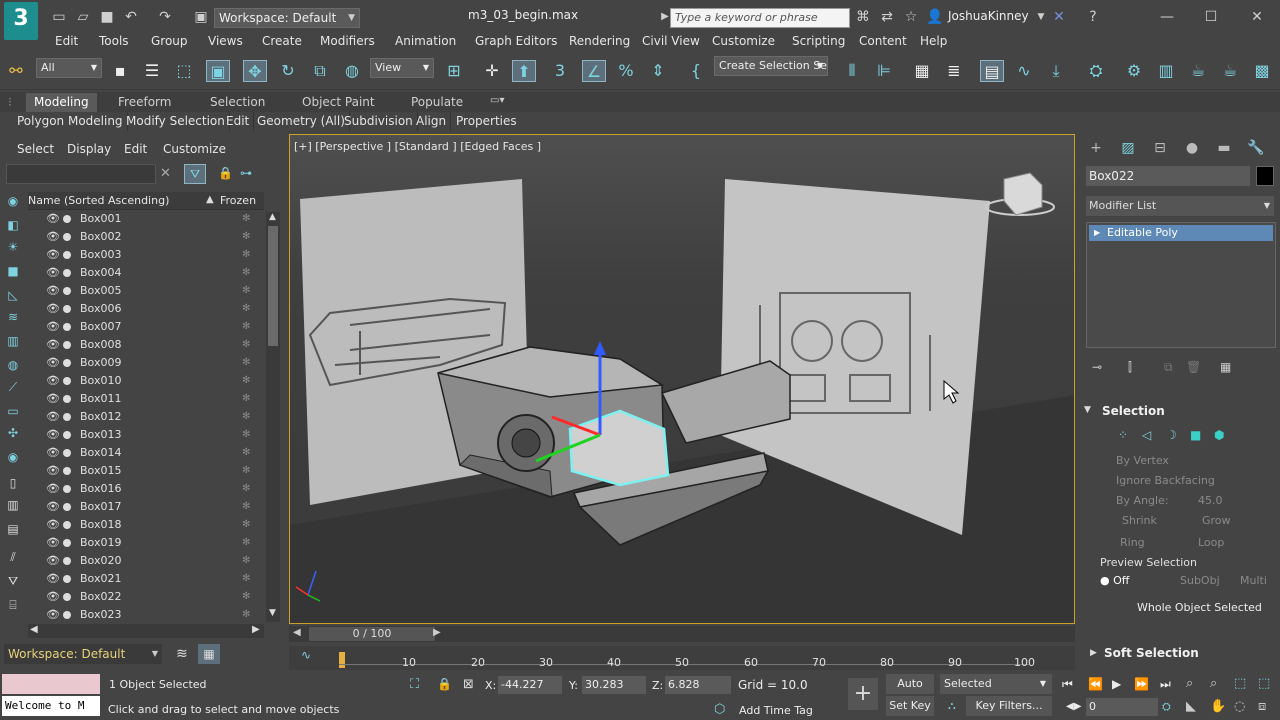 This screenshot has height=720, width=1280. What do you see at coordinates (1165, 684) in the screenshot?
I see `go-to-end-icon: ⏭` at bounding box center [1165, 684].